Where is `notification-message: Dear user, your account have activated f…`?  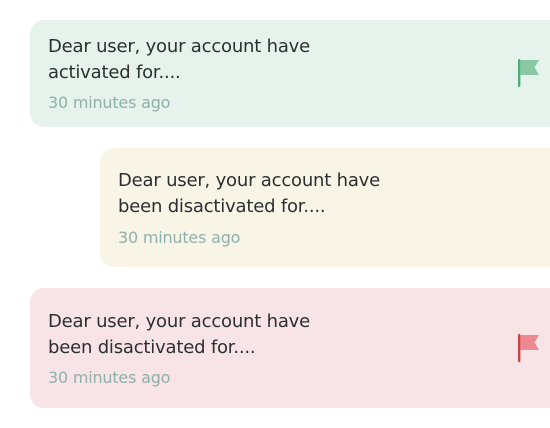
notification-message: Dear user, your account have activated f… is located at coordinates (179, 59).